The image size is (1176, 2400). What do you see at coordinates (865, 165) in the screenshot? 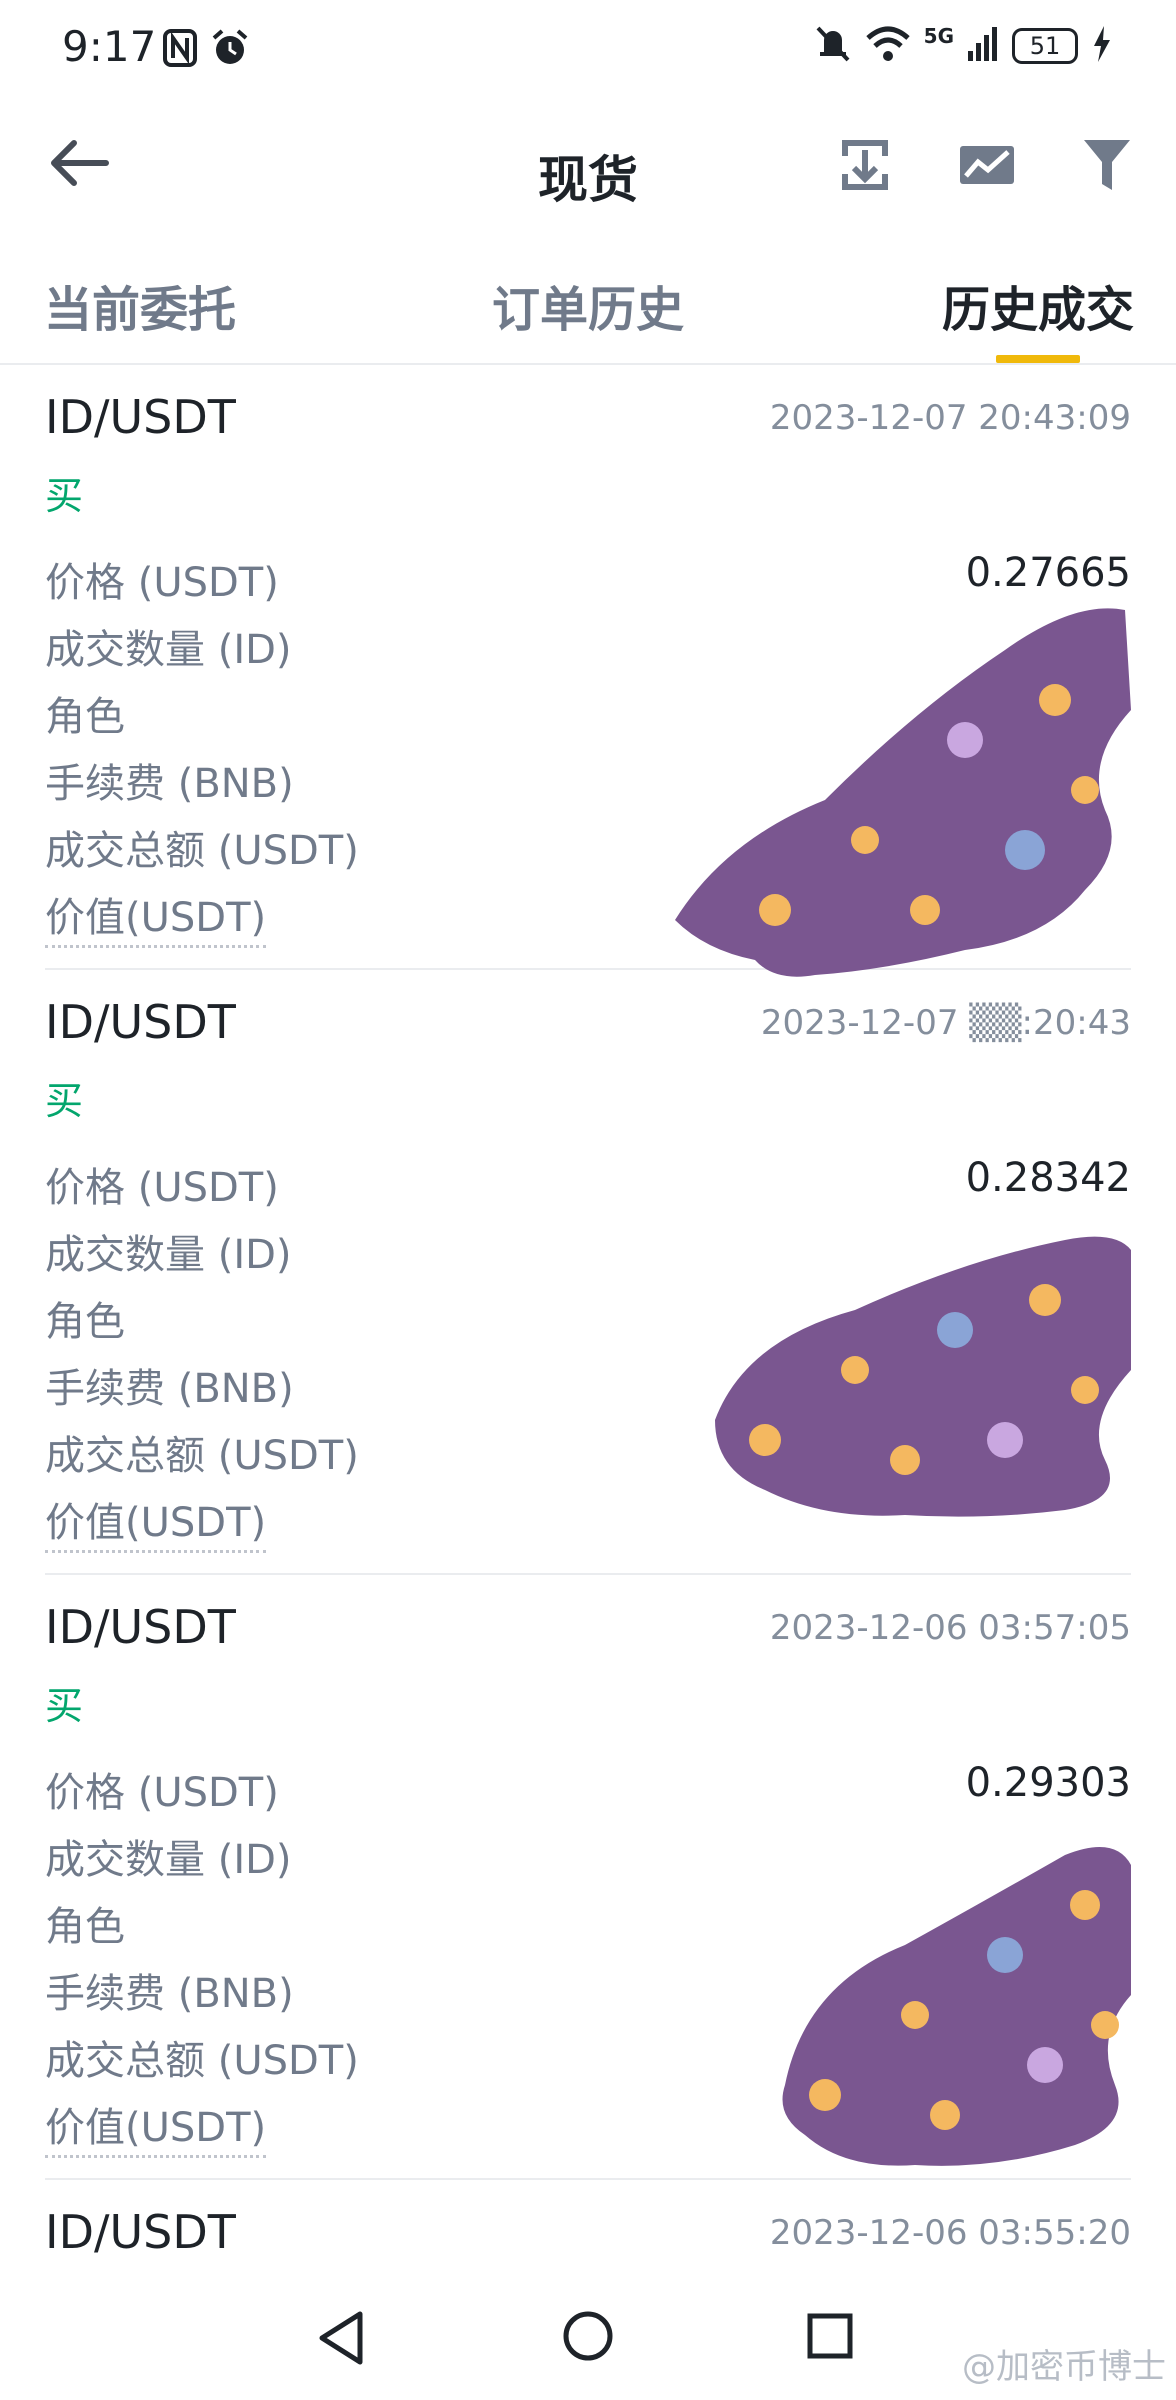
I see `export-icon` at bounding box center [865, 165].